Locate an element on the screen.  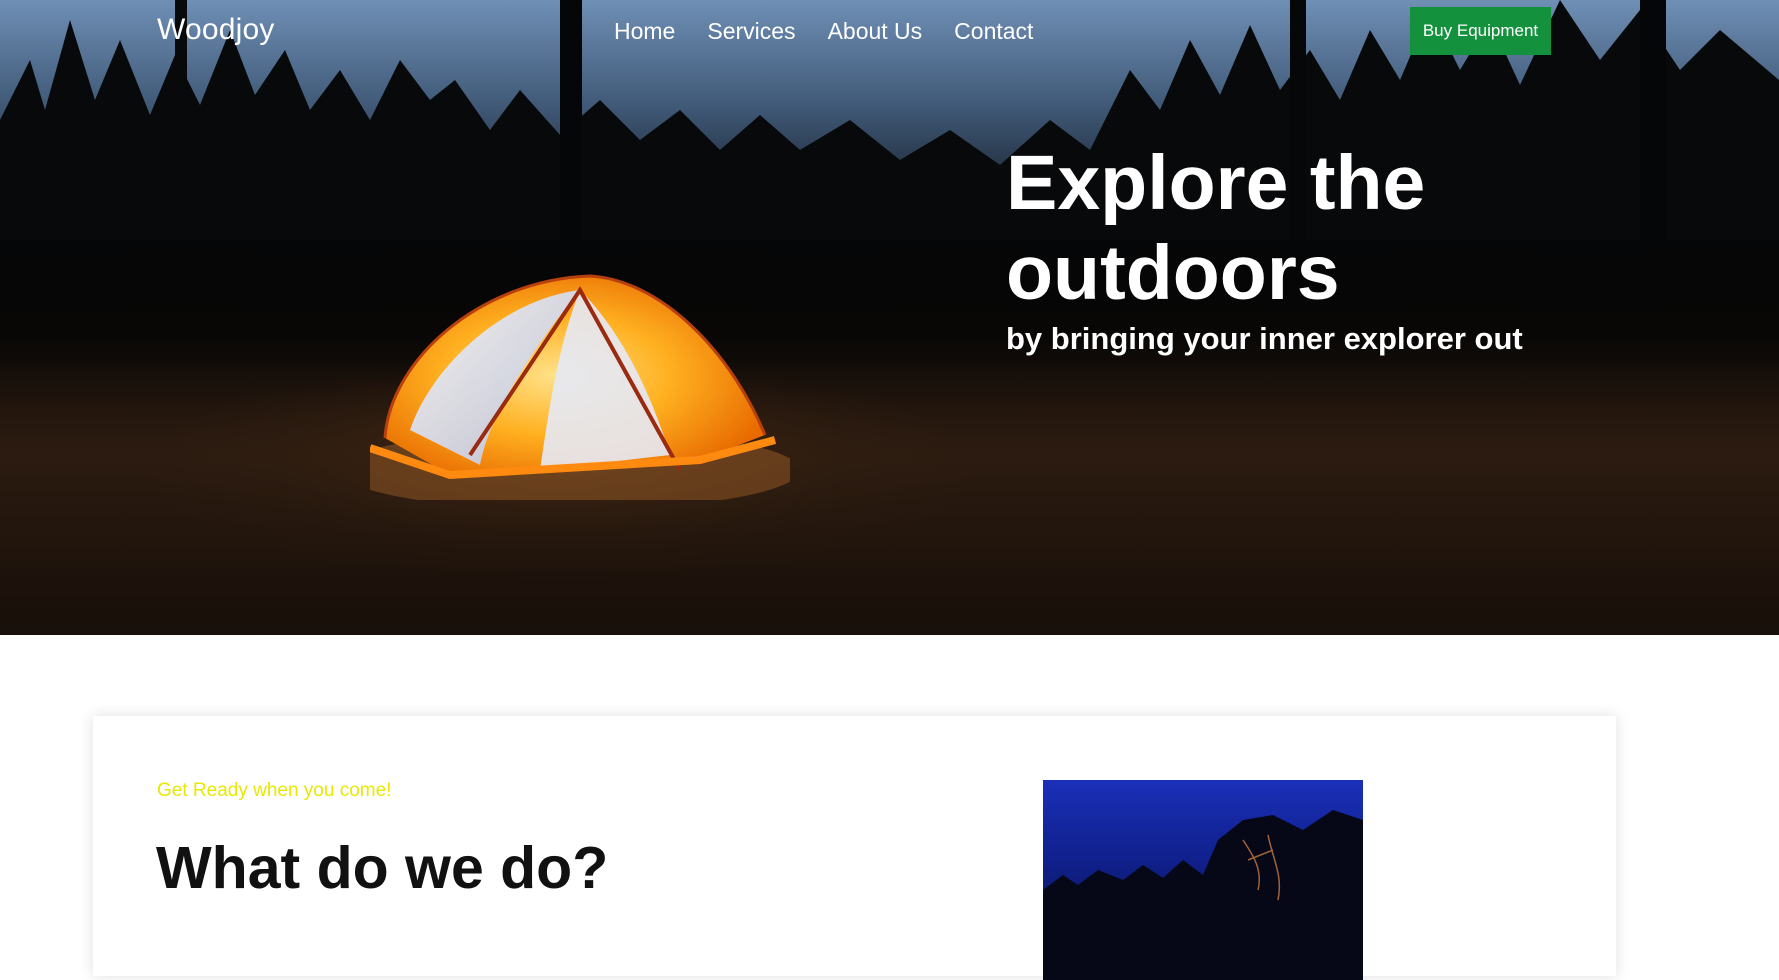
main-menu: Home Services About Us Contact is located at coordinates (823, 31).